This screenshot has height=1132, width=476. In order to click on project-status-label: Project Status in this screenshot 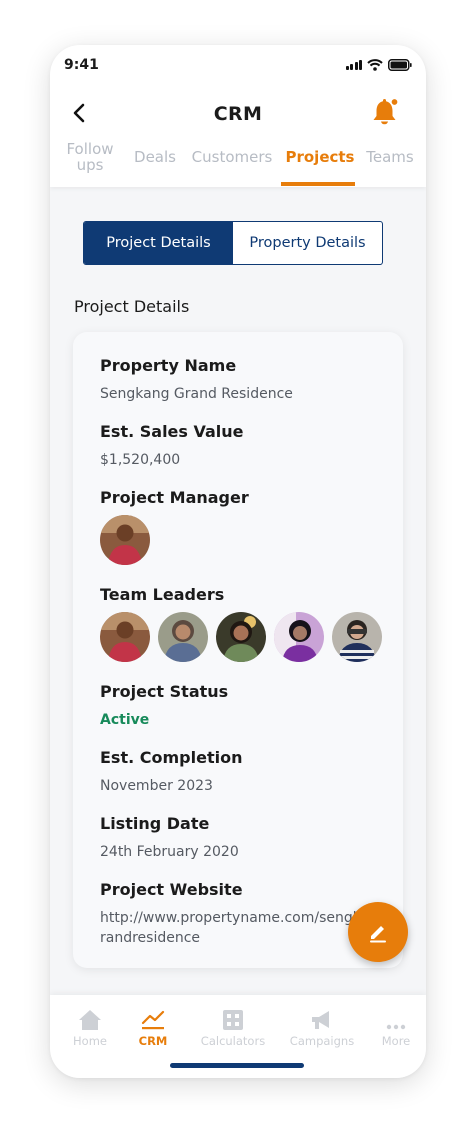, I will do `click(164, 691)`.